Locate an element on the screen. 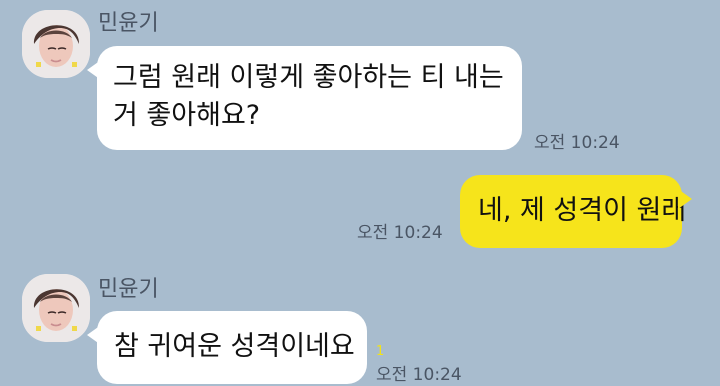 Image resolution: width=720 pixels, height=386 pixels. message-line: 참 귀여운 성격이네요 is located at coordinates (234, 346).